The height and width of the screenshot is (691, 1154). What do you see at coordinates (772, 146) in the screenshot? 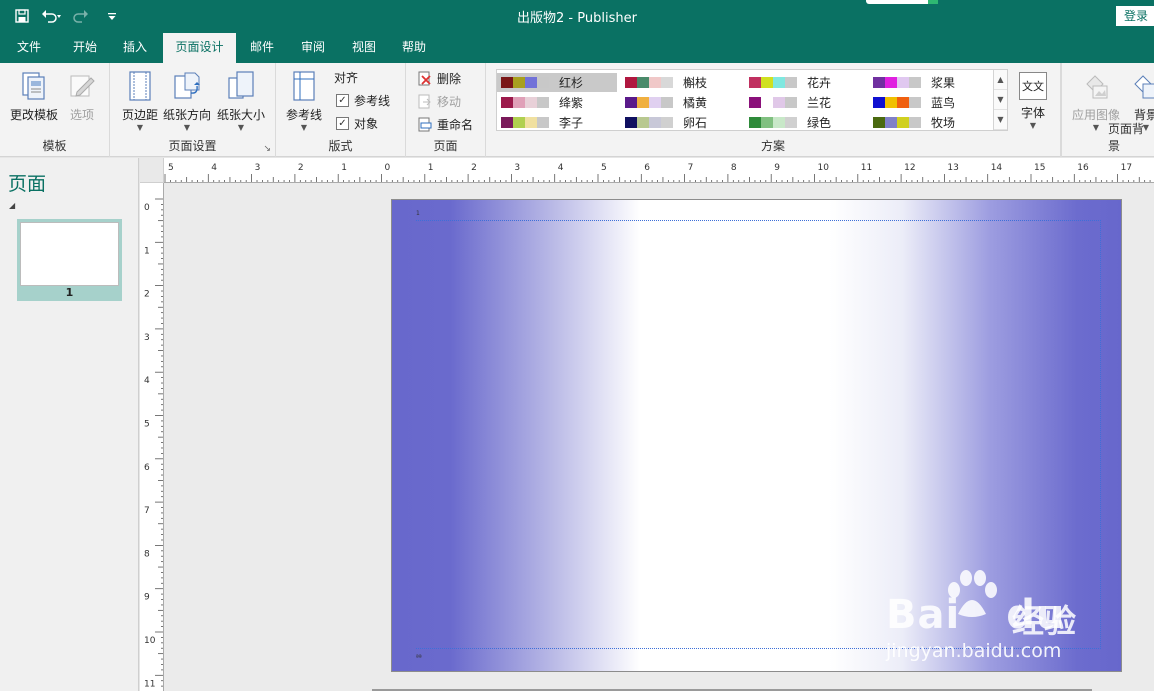
I see `schemes-group-label: 方案` at bounding box center [772, 146].